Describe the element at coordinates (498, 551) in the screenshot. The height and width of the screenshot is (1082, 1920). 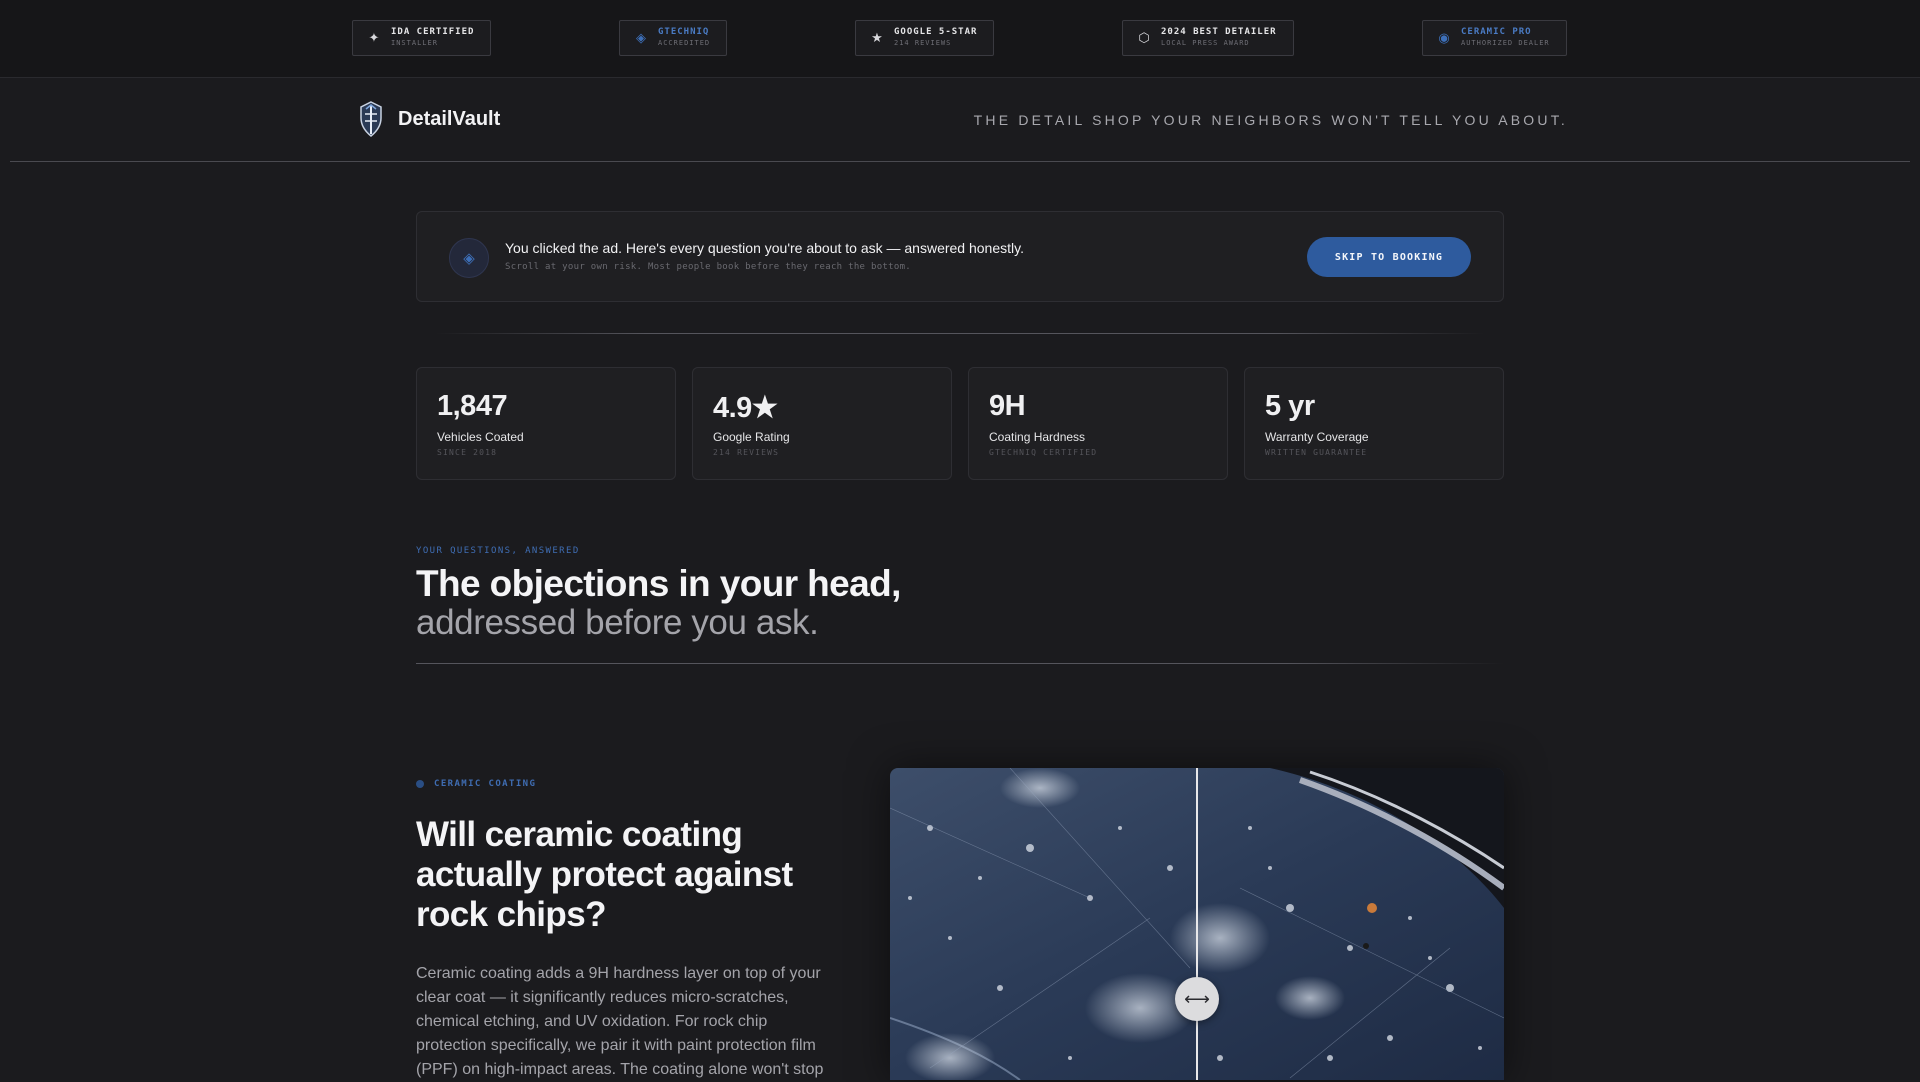
I see `section-eyebrow: YOUR QUESTIONS, ANSWERED` at that location.